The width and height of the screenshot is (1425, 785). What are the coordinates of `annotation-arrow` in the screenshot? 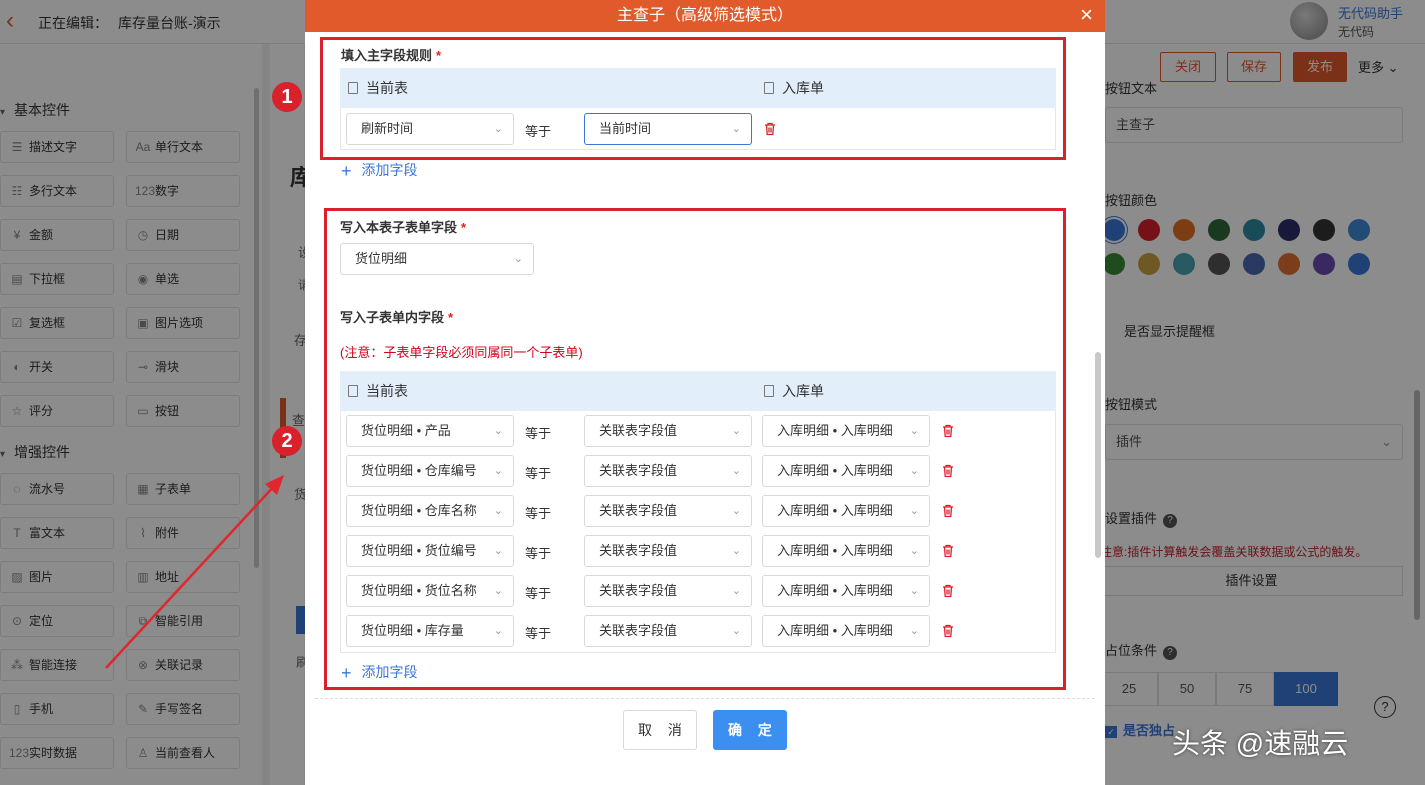 It's located at (194, 572).